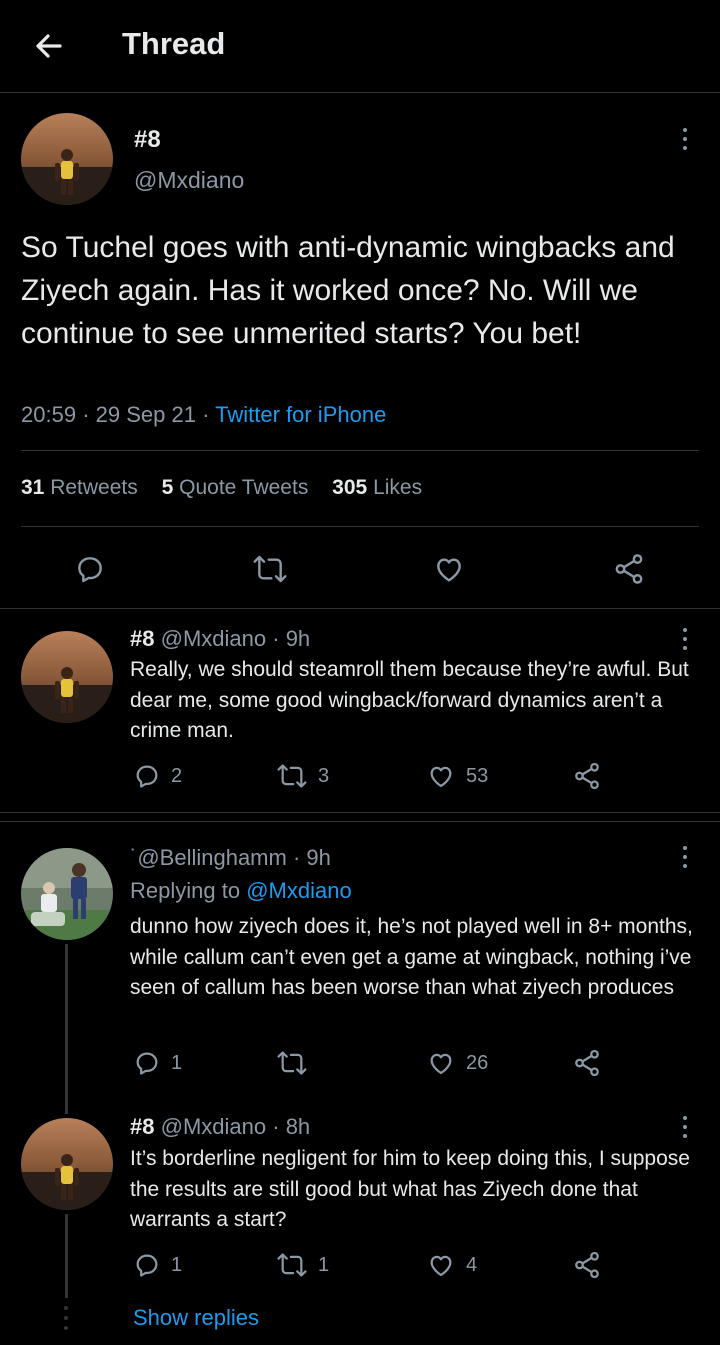 The image size is (720, 1345). Describe the element at coordinates (177, 775) in the screenshot. I see `reply-count: 2` at that location.